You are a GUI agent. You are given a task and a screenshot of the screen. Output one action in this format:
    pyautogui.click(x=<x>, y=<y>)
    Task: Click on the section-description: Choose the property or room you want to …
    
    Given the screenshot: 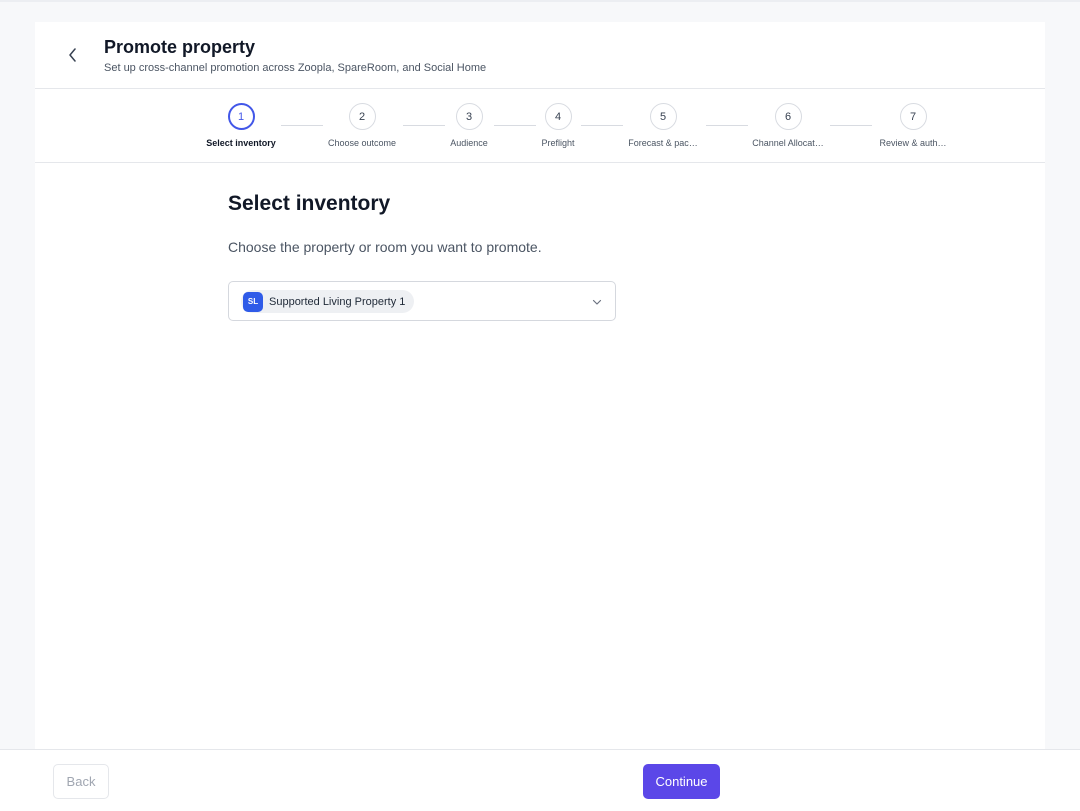 What is the action you would take?
    pyautogui.click(x=385, y=247)
    